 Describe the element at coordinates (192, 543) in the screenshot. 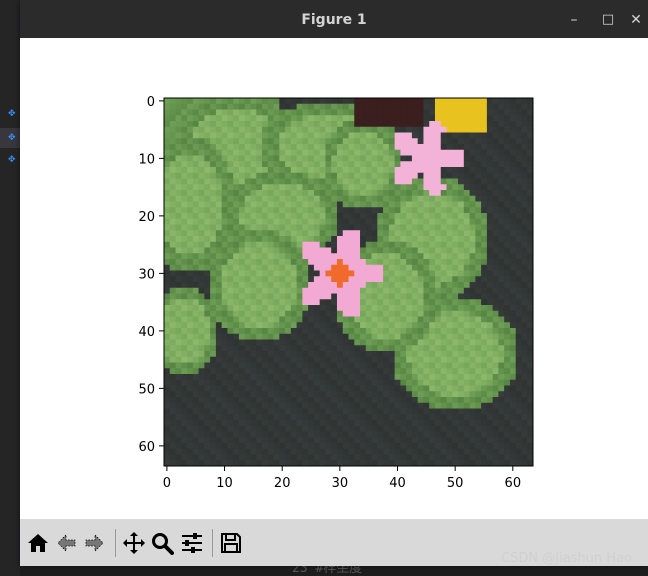

I see `configure-subplots-icon` at that location.